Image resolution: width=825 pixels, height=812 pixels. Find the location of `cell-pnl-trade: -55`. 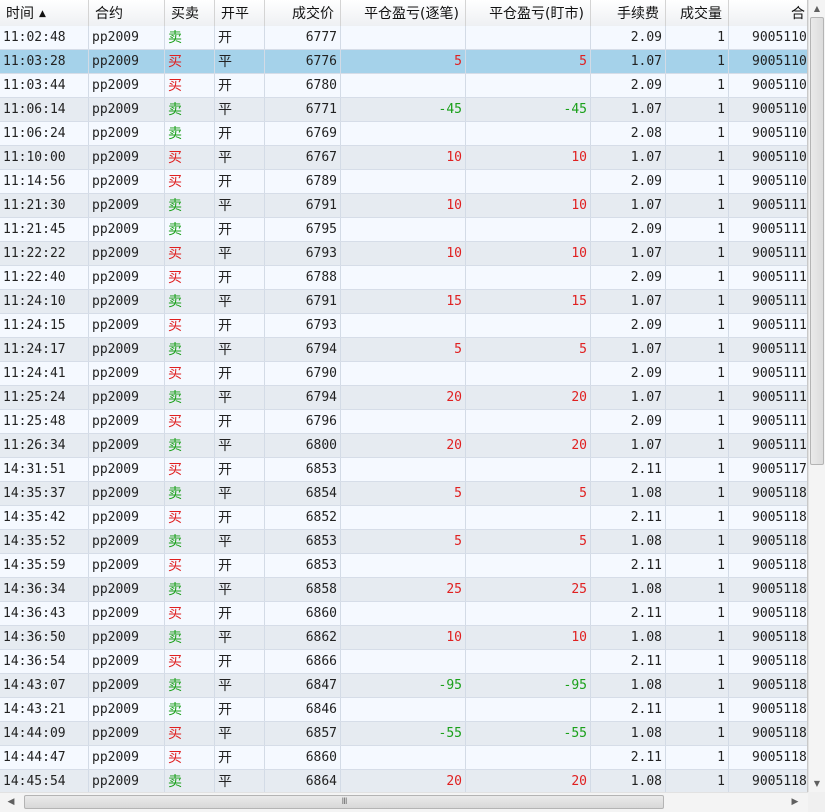

cell-pnl-trade: -55 is located at coordinates (403, 733).